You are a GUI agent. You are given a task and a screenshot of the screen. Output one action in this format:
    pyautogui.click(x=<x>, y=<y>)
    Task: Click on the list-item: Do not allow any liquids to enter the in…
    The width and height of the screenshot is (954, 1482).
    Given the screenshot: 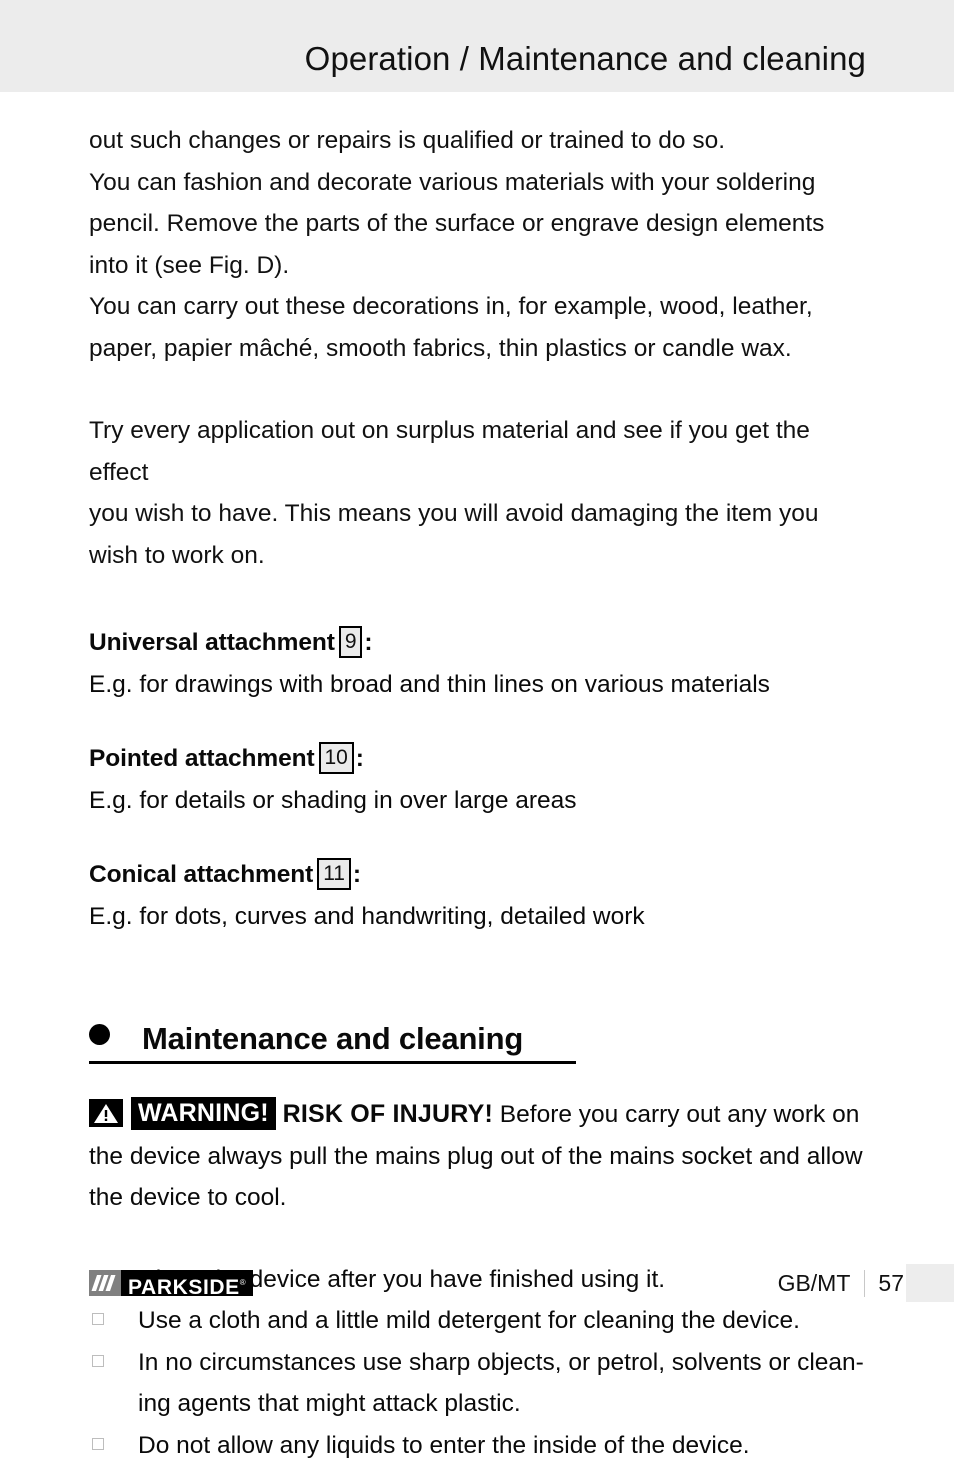 What is the action you would take?
    pyautogui.click(x=480, y=1446)
    